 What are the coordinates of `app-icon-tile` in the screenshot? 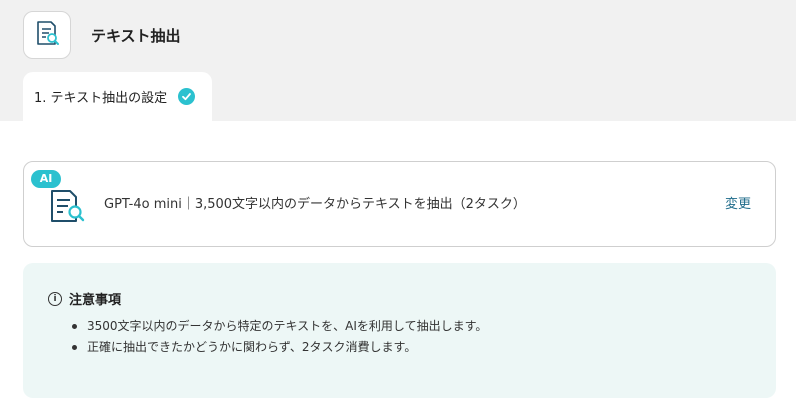 It's located at (47, 35).